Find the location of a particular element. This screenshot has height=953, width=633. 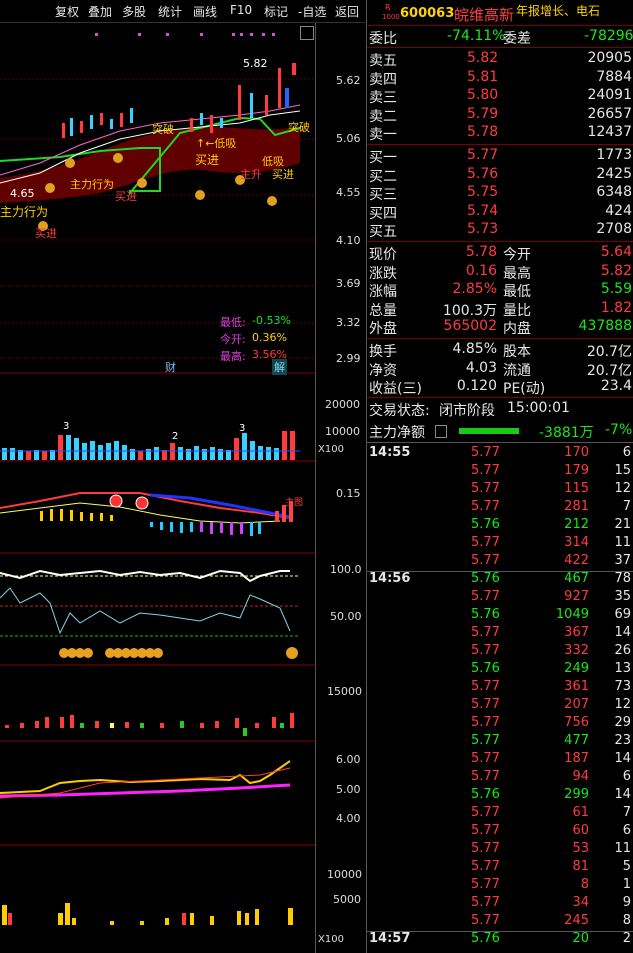

tick-row: 5.76 299 14 is located at coordinates (500, 796).